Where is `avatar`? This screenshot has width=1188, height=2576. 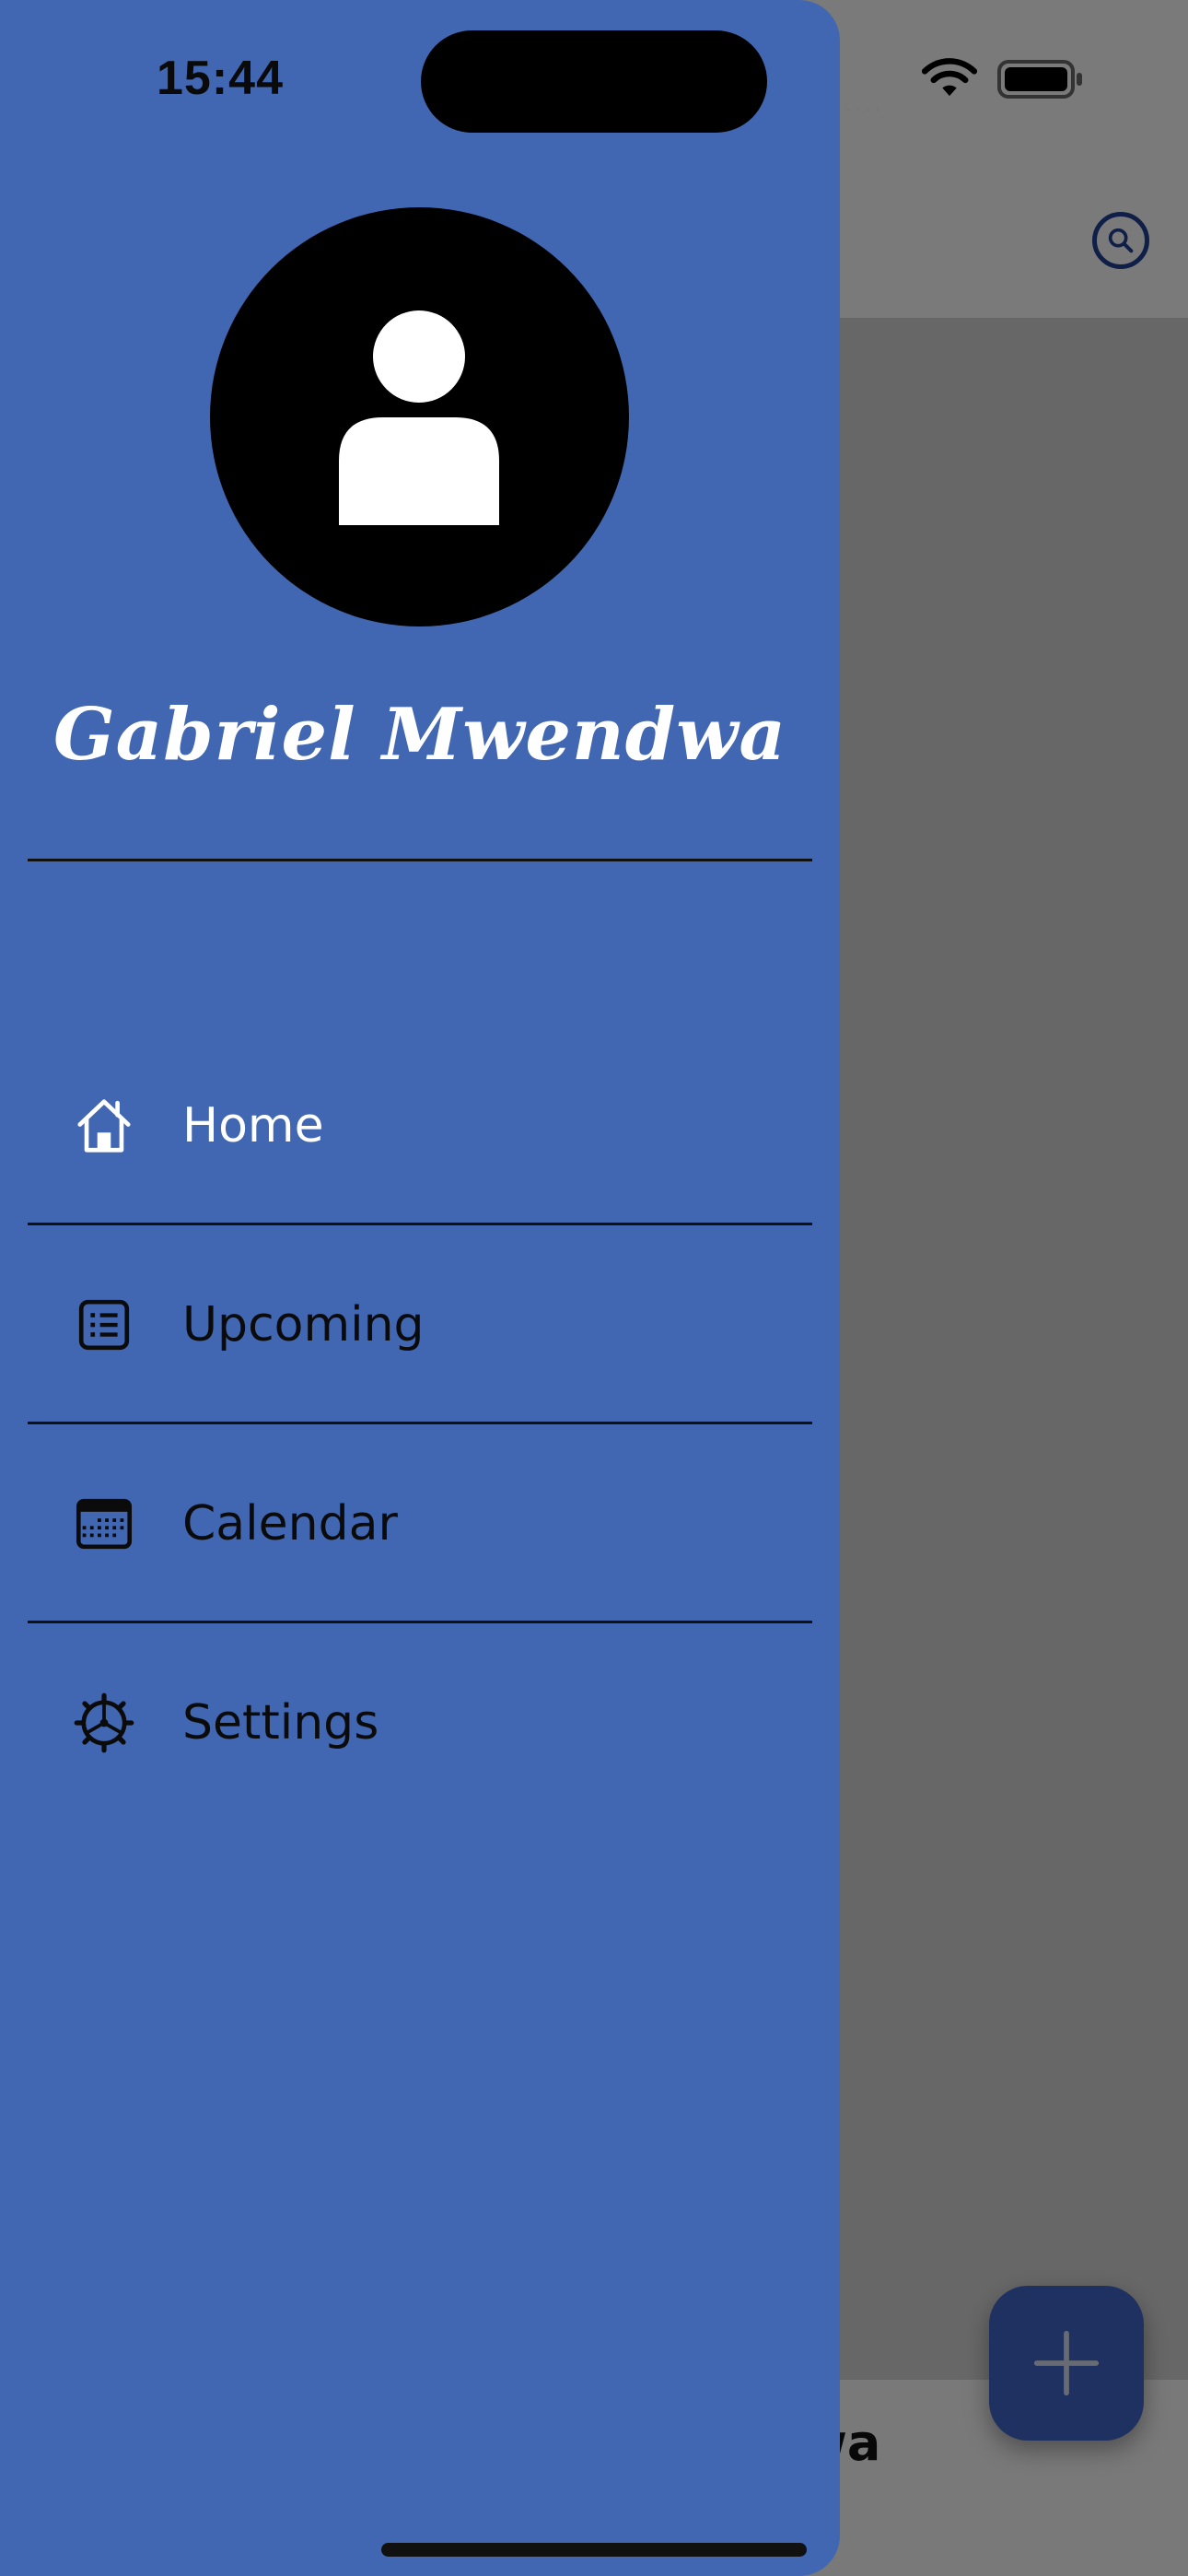 avatar is located at coordinates (419, 416).